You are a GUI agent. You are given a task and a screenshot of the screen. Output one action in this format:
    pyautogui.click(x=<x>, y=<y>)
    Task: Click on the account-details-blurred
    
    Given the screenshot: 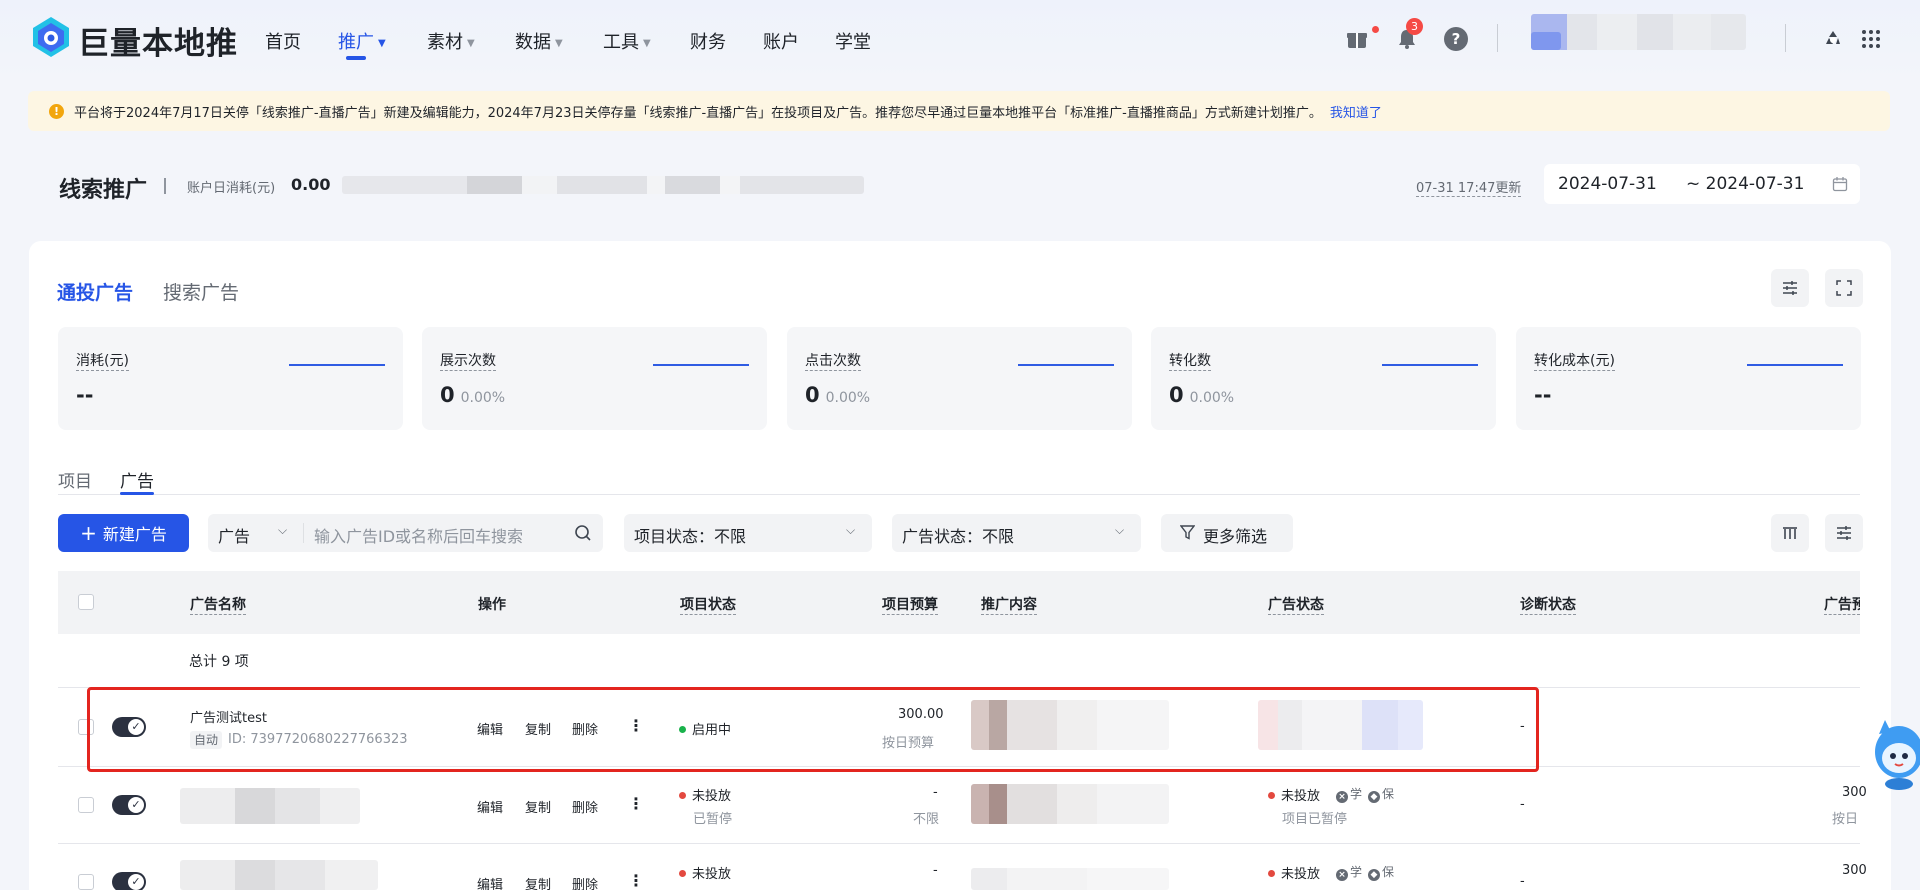 What is the action you would take?
    pyautogui.click(x=603, y=185)
    